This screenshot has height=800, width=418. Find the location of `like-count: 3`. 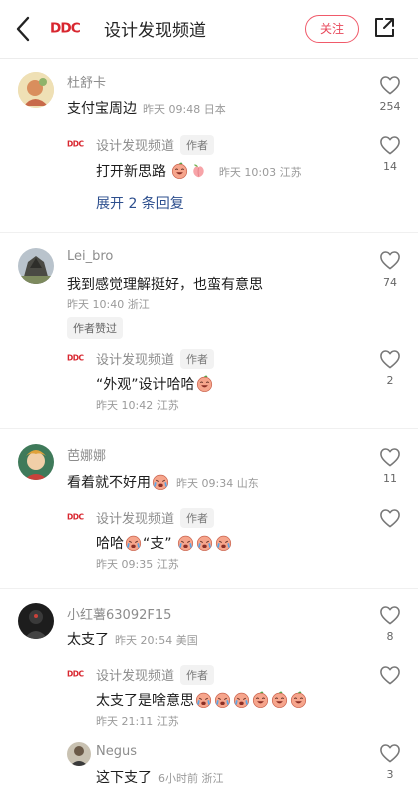

like-count: 3 is located at coordinates (390, 774).